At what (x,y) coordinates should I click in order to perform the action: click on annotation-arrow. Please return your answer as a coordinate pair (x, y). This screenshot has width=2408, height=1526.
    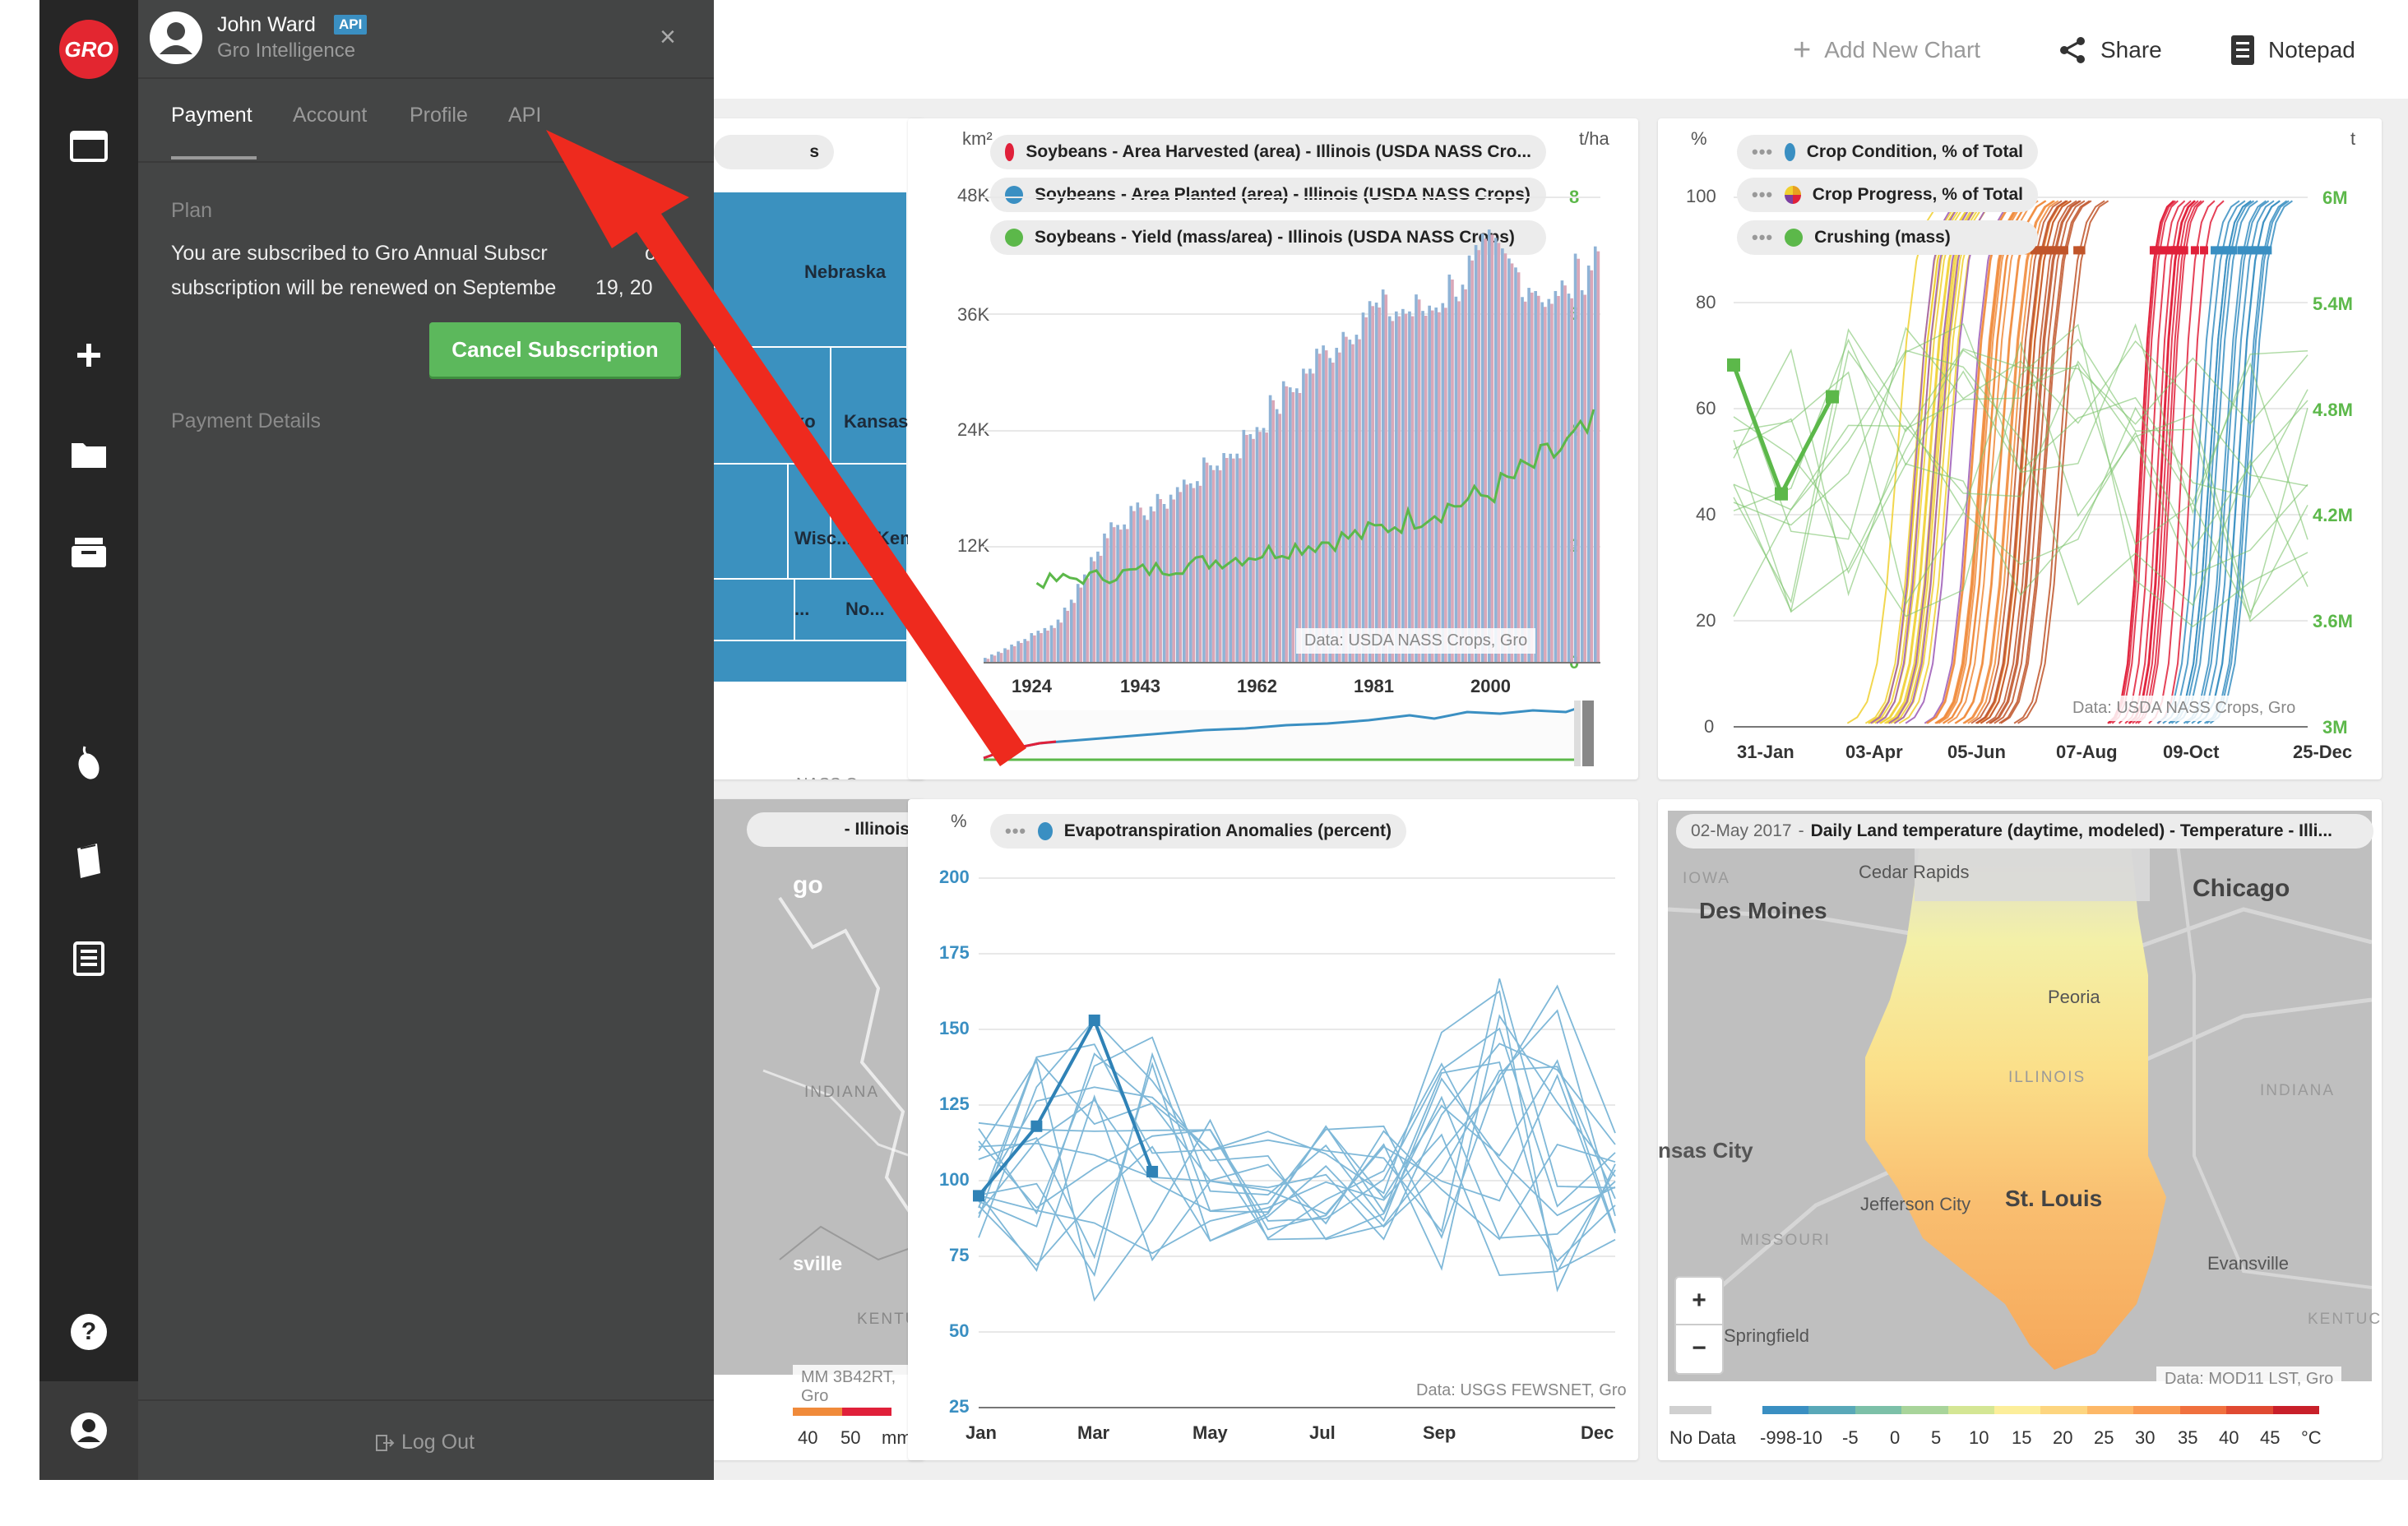
    Looking at the image, I should click on (786, 448).